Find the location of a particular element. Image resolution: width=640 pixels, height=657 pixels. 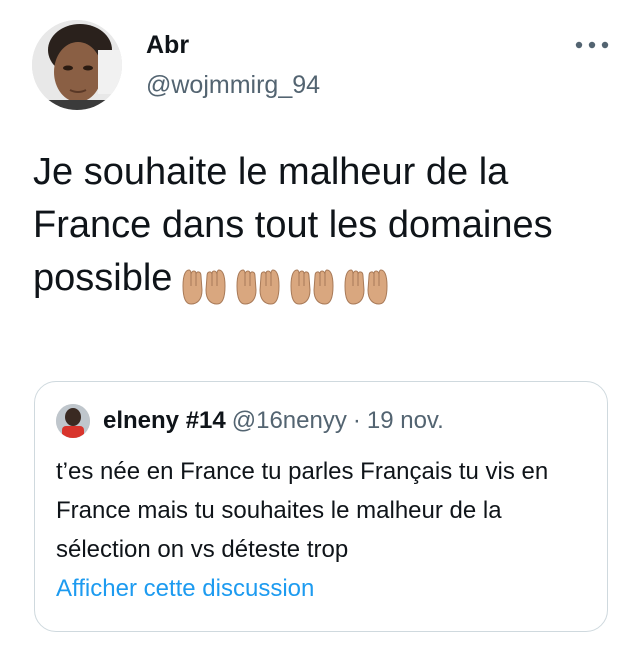

more-options-button is located at coordinates (592, 45).